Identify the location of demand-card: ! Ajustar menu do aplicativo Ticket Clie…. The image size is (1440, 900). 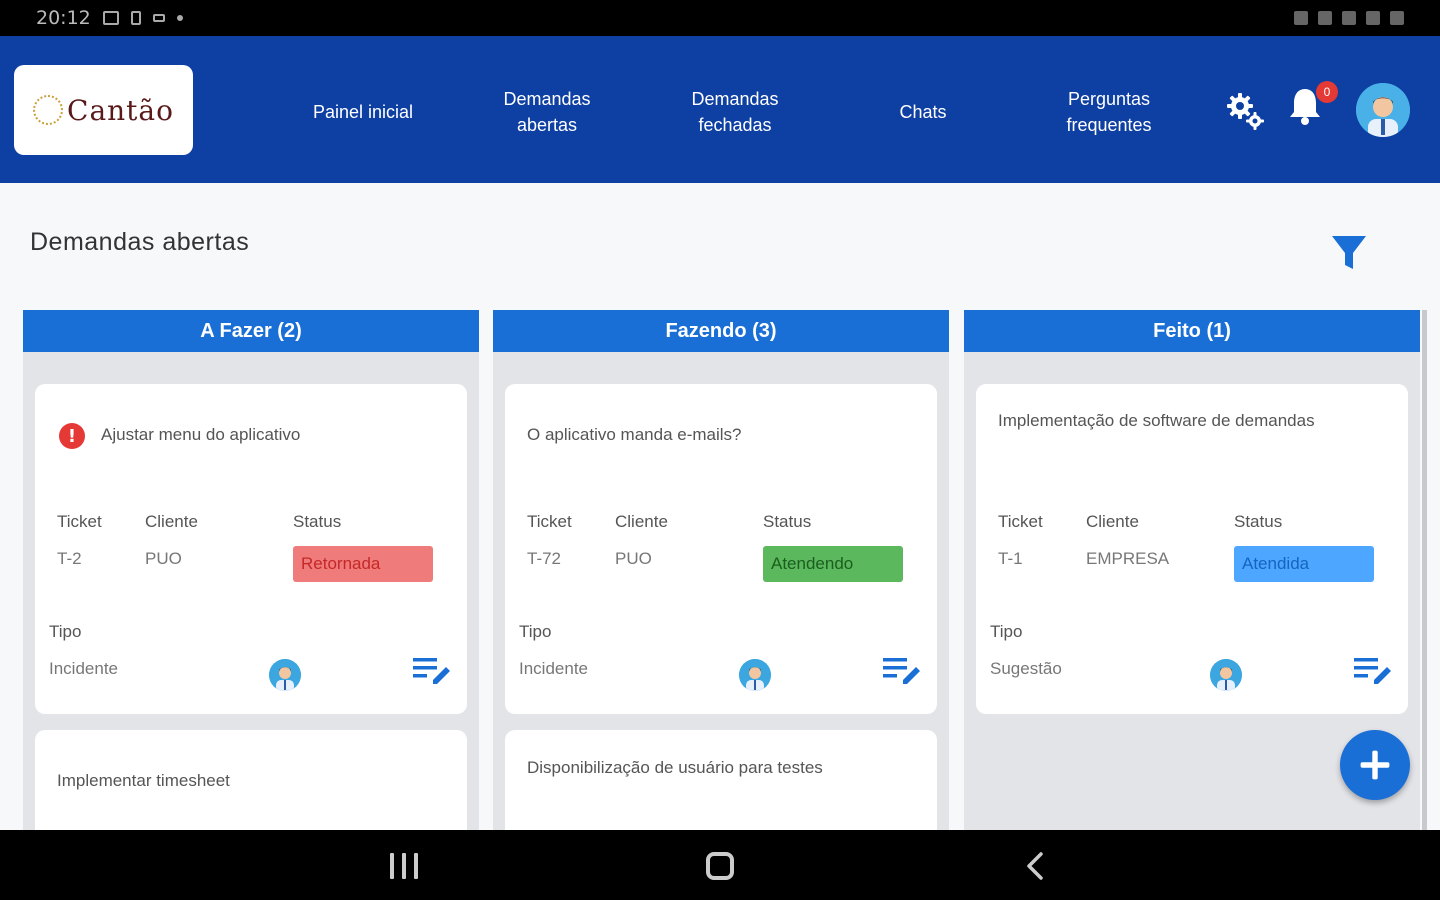
(251, 549).